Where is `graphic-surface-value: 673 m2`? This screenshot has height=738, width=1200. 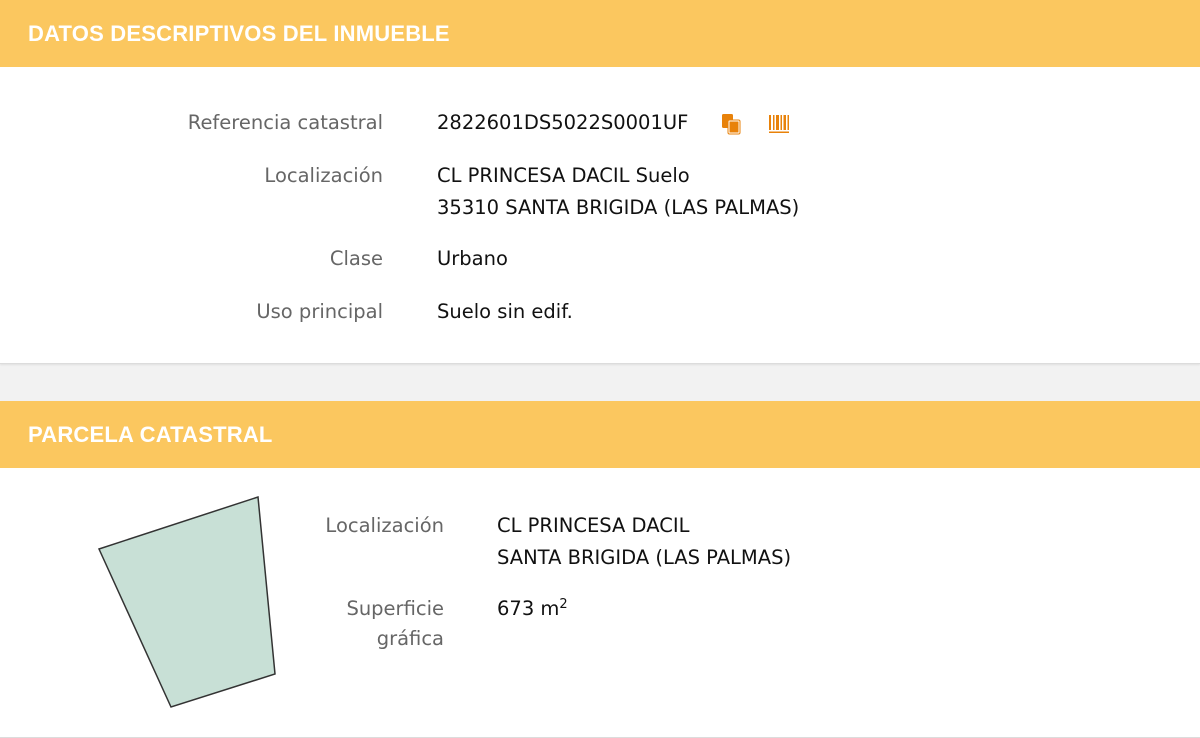 graphic-surface-value: 673 m2 is located at coordinates (532, 609).